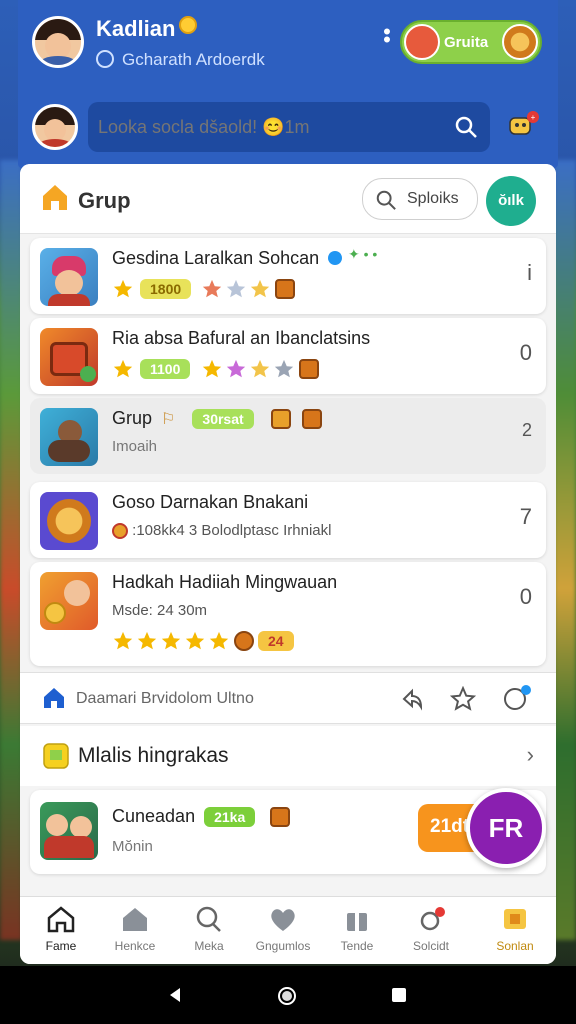 The height and width of the screenshot is (1024, 576). Describe the element at coordinates (422, 42) in the screenshot. I see `group-avatar-icon` at that location.